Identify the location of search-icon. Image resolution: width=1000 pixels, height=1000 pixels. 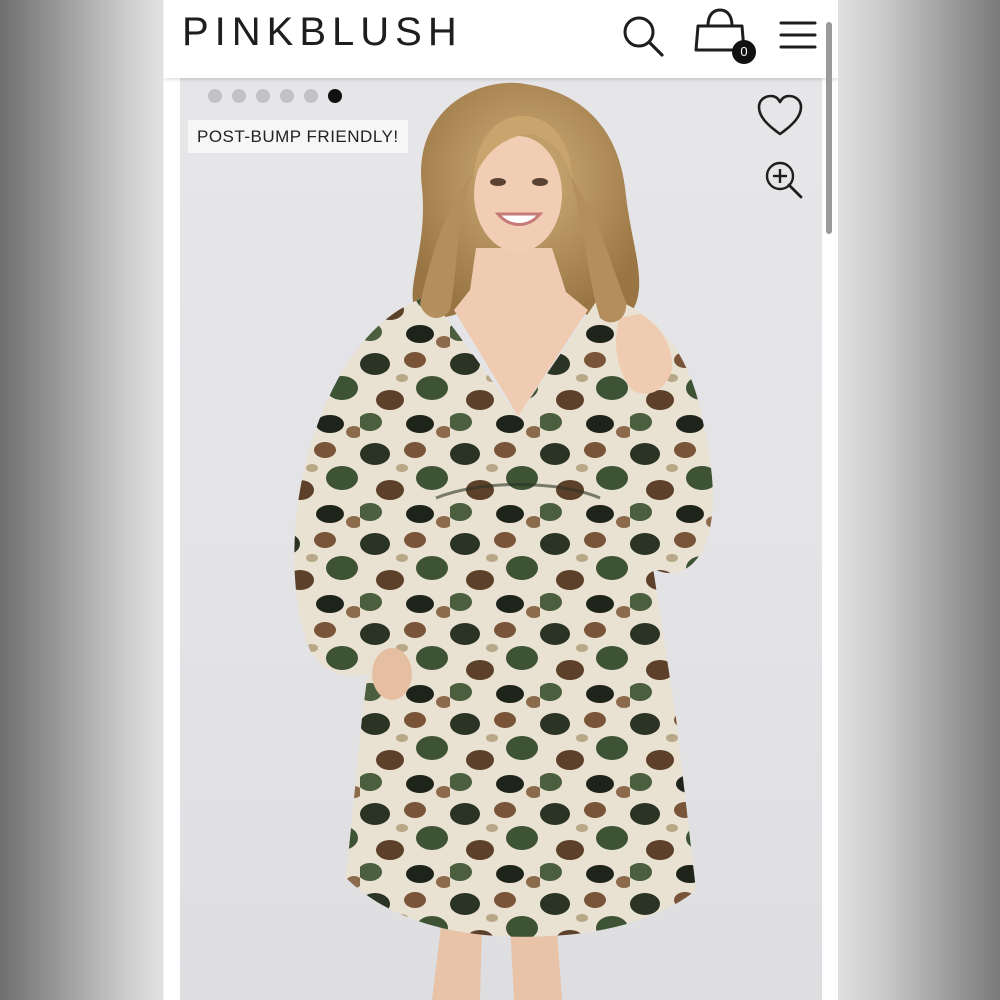
(643, 36).